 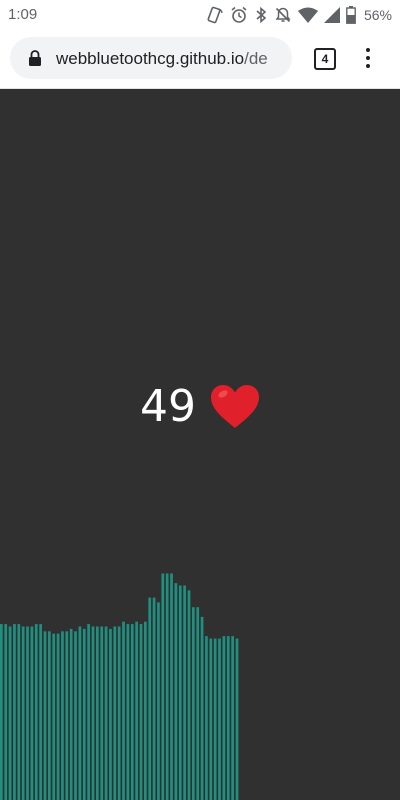 I want to click on heart-rate-readout: 49, so click(x=200, y=406).